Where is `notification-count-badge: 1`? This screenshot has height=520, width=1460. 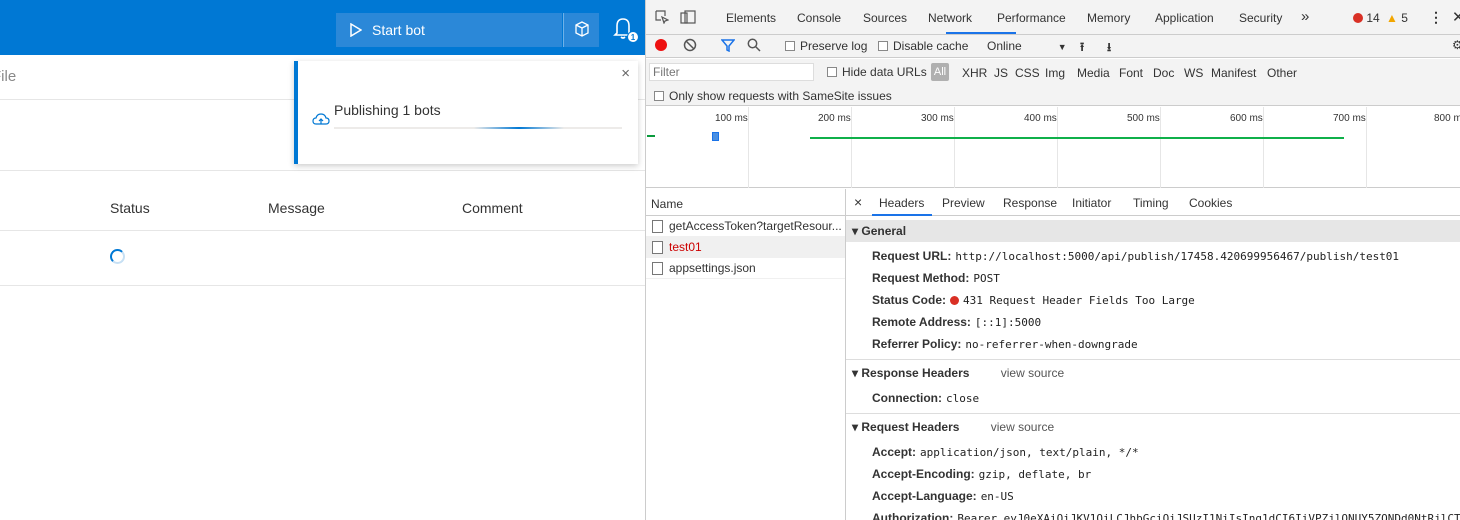 notification-count-badge: 1 is located at coordinates (633, 37).